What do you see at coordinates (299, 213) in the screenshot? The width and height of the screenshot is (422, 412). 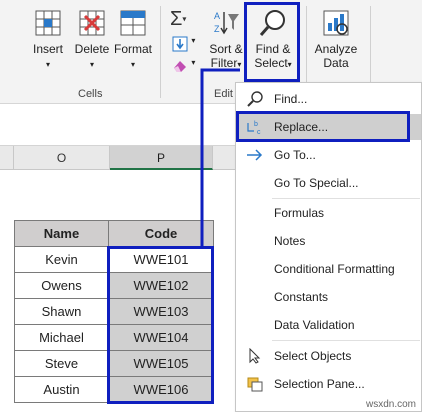 I see `menu-item-label: Formulas` at bounding box center [299, 213].